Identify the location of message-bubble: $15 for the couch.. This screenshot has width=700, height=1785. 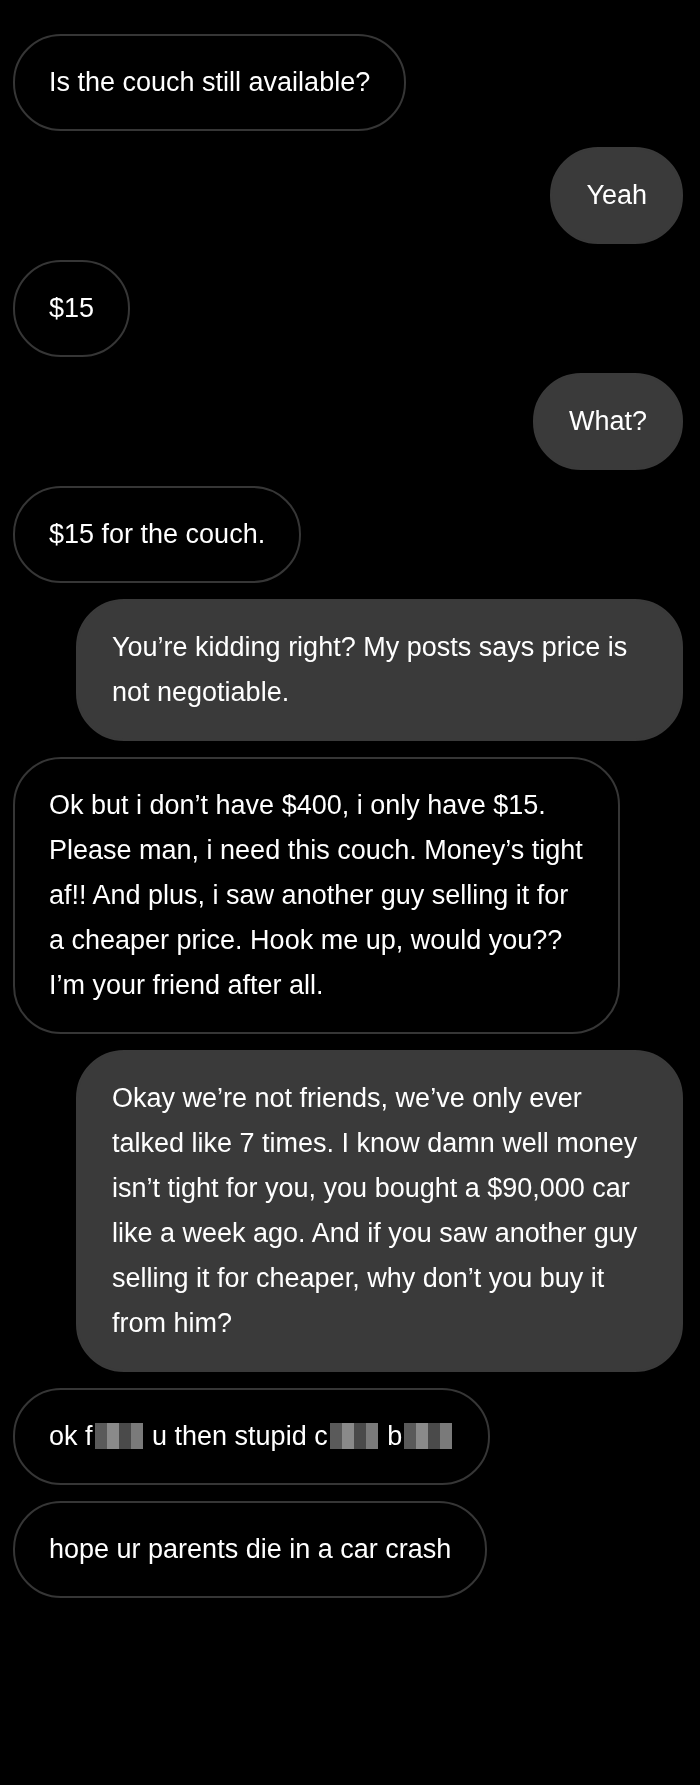
(157, 534).